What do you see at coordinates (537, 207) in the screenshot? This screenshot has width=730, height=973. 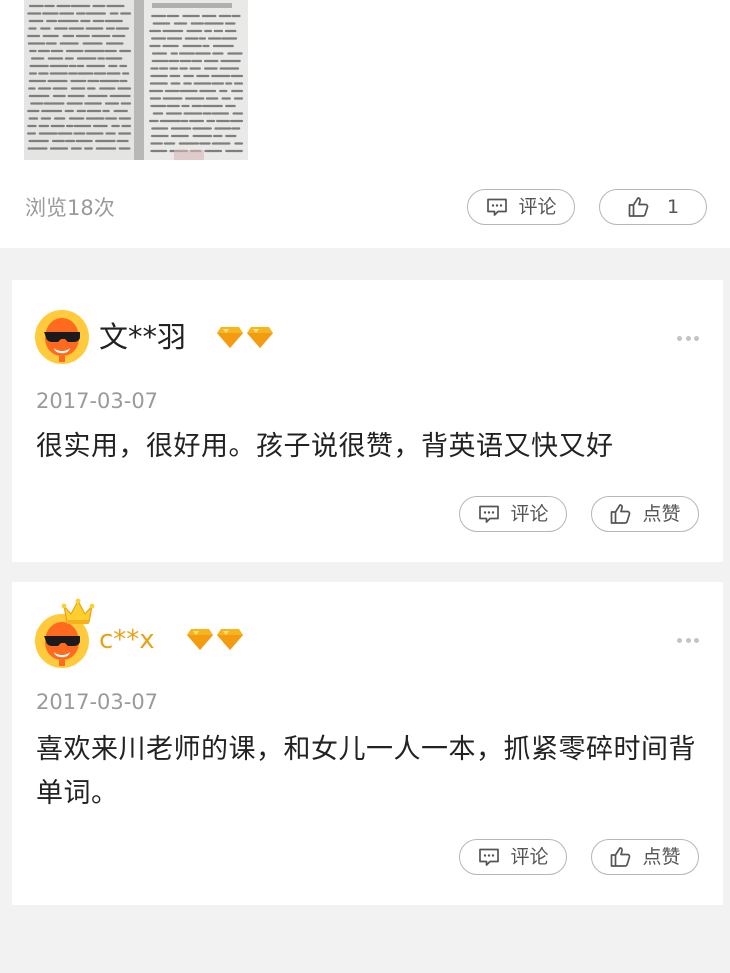 I see `post-comment-label: 评论` at bounding box center [537, 207].